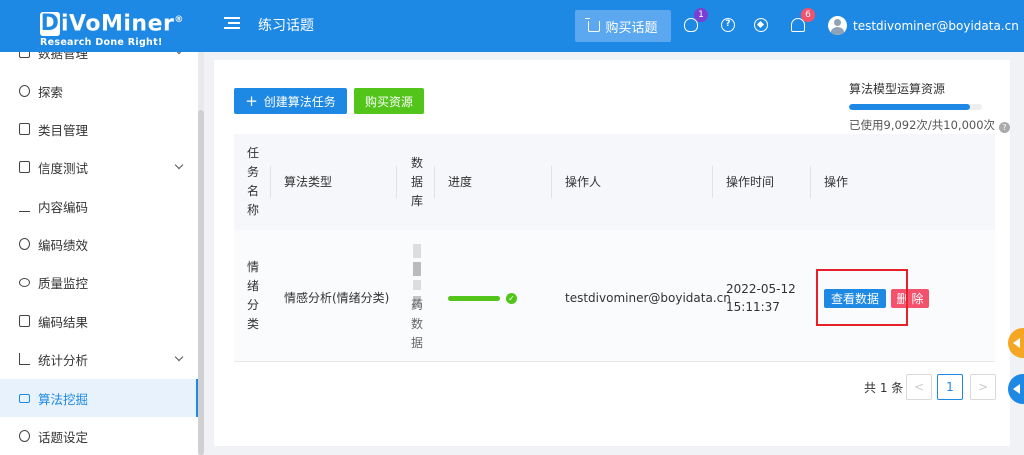 This screenshot has height=455, width=1024. I want to click on sidebar-item-label: 统计分析, so click(63, 360).